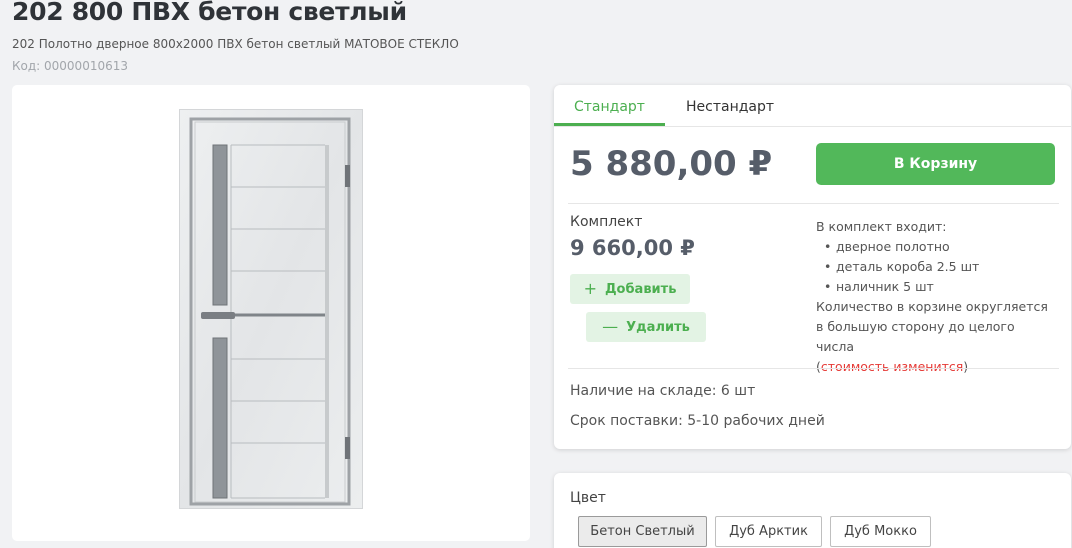 This screenshot has width=1072, height=548. Describe the element at coordinates (606, 222) in the screenshot. I see `kit-label: Комплект` at that location.